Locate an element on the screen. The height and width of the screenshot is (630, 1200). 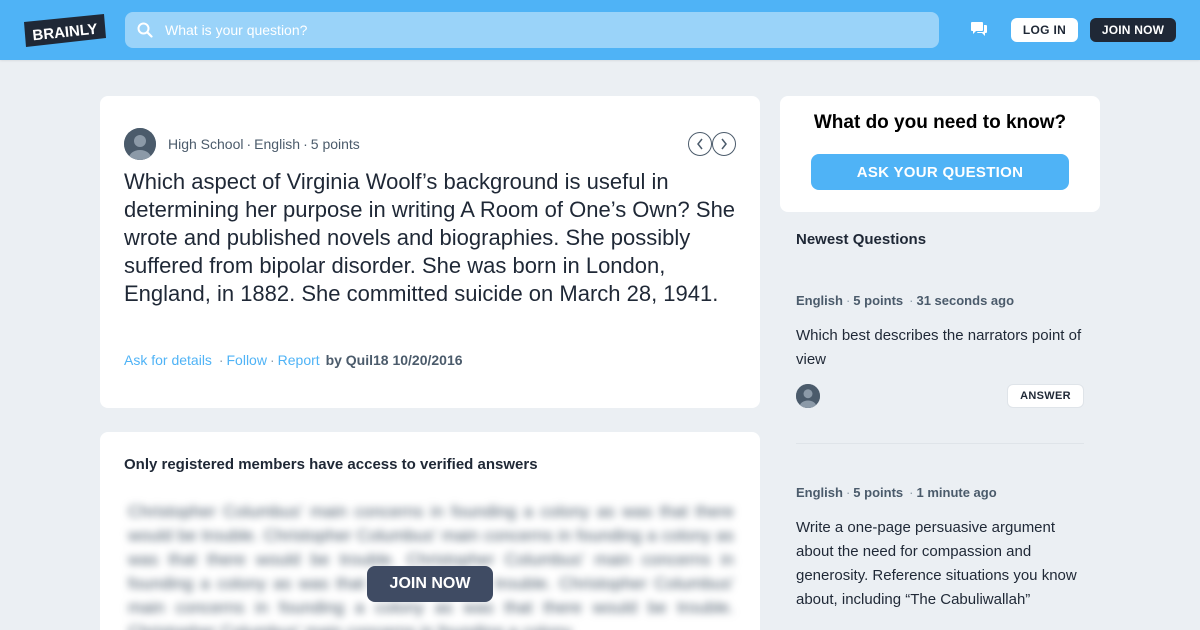
newest-questions-heading: Newest Questions is located at coordinates (861, 239).